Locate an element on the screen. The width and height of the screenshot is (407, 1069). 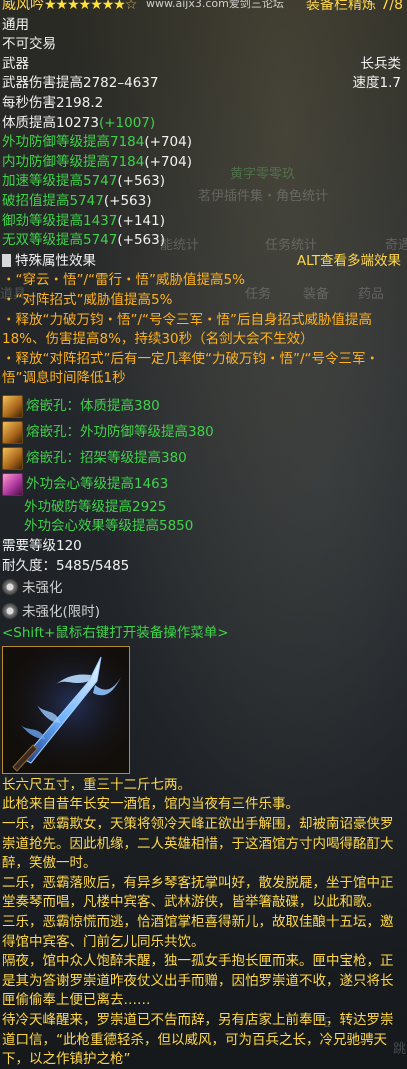
set-gem-text: 外功破防等级提高2925 is located at coordinates (95, 506).